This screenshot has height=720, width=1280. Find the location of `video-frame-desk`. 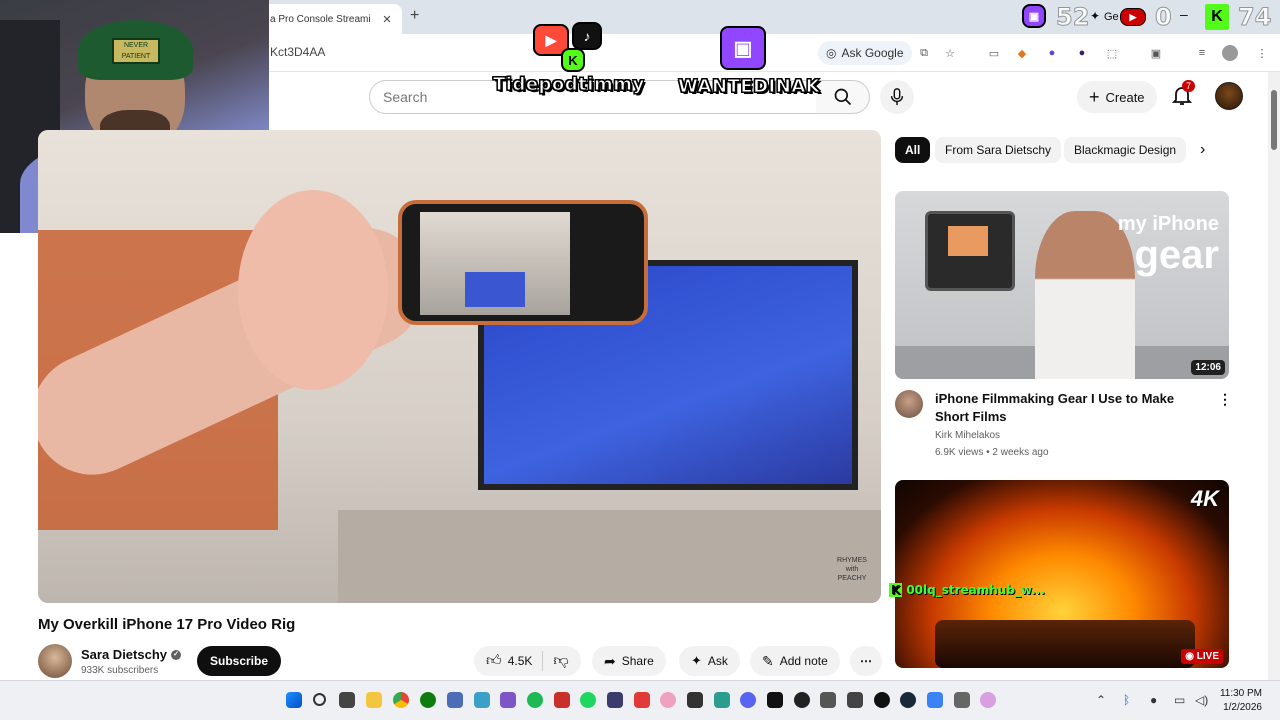

video-frame-desk is located at coordinates (609, 556).